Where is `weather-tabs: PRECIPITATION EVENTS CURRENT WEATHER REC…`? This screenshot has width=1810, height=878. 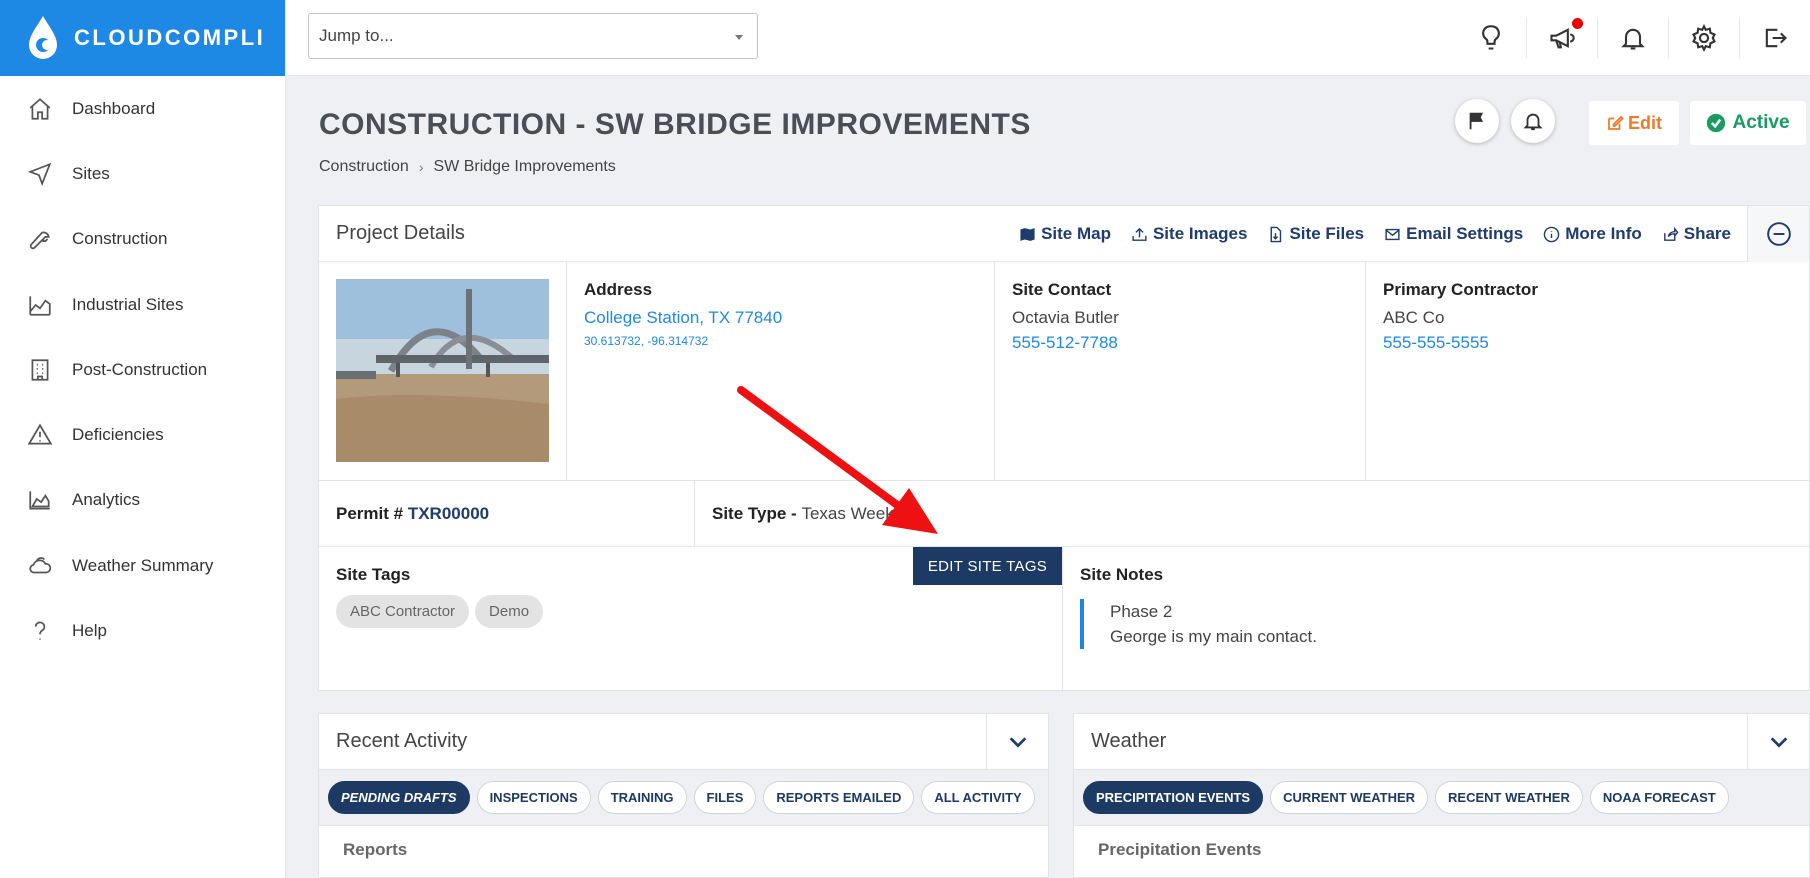
weather-tabs: PRECIPITATION EVENTS CURRENT WEATHER REC… is located at coordinates (1441, 798).